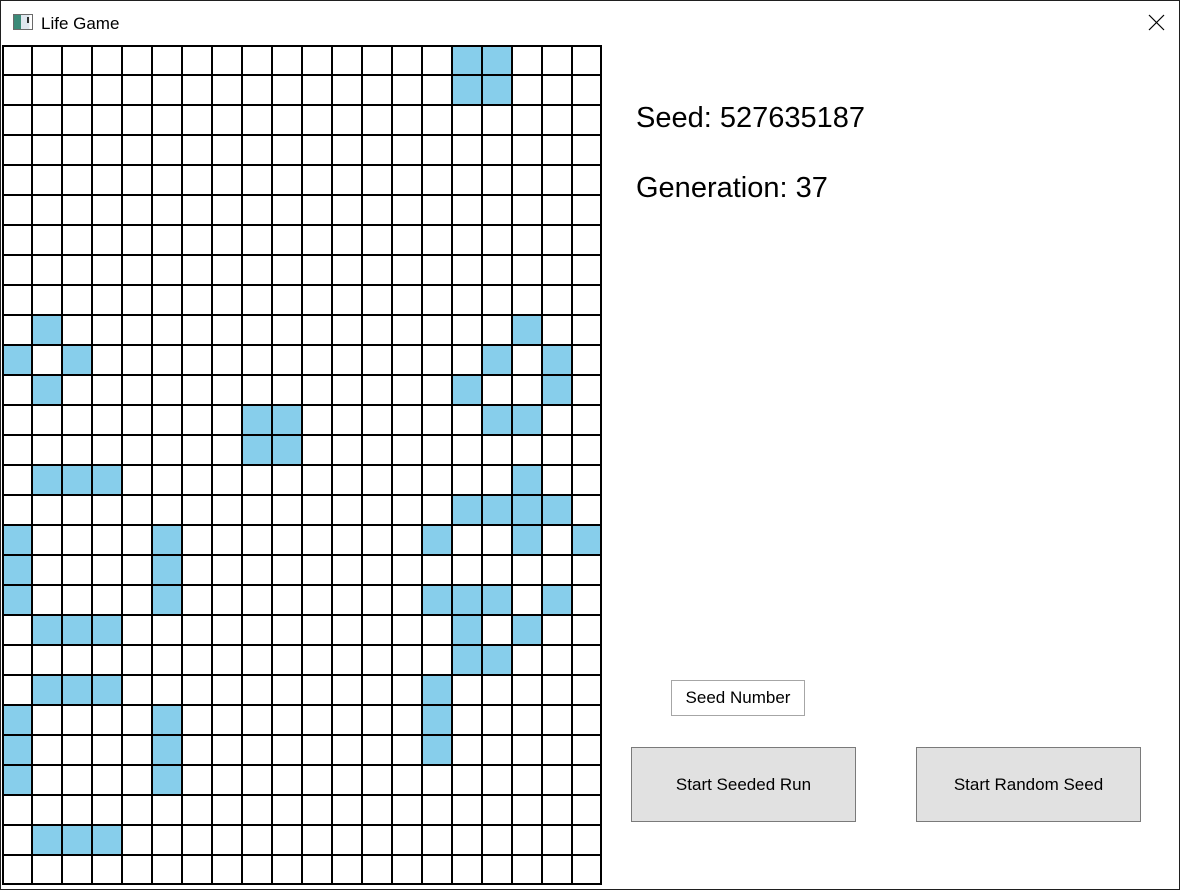  I want to click on seed-number-input, so click(738, 698).